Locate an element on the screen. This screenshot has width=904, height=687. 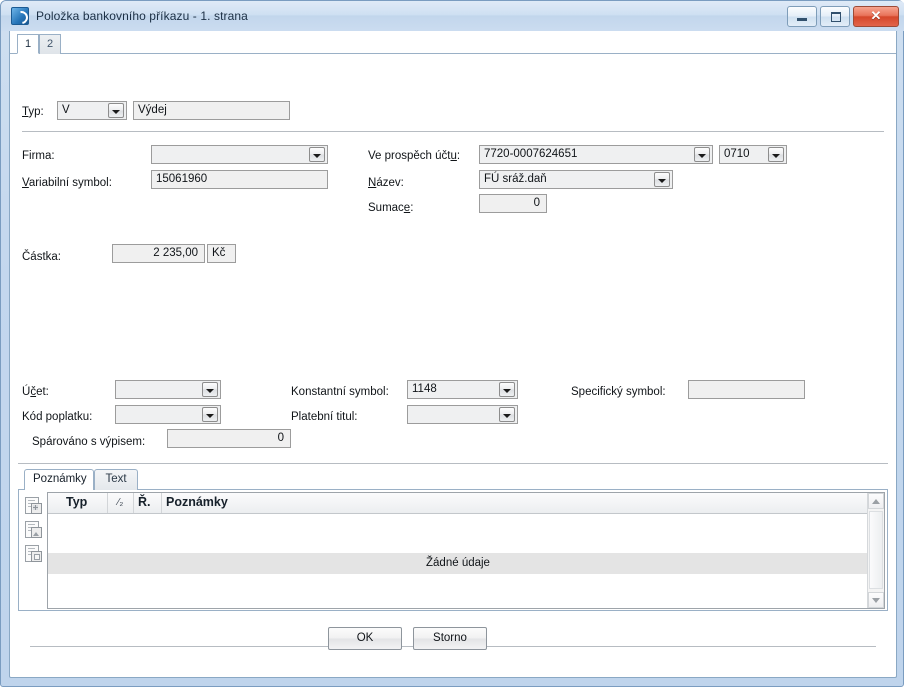
ve-prospech-uctu-value: 7720-0007624651 is located at coordinates (531, 154).